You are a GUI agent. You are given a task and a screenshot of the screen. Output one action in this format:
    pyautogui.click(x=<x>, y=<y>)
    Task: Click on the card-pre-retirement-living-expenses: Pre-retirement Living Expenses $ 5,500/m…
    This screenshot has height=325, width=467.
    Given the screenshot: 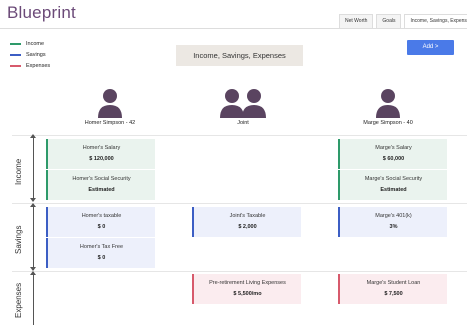 What is the action you would take?
    pyautogui.click(x=246, y=289)
    